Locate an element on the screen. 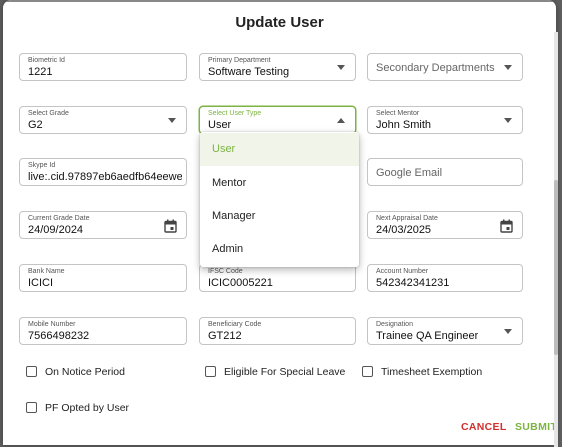 The width and height of the screenshot is (562, 447). dialog-top-edge is located at coordinates (279, 1).